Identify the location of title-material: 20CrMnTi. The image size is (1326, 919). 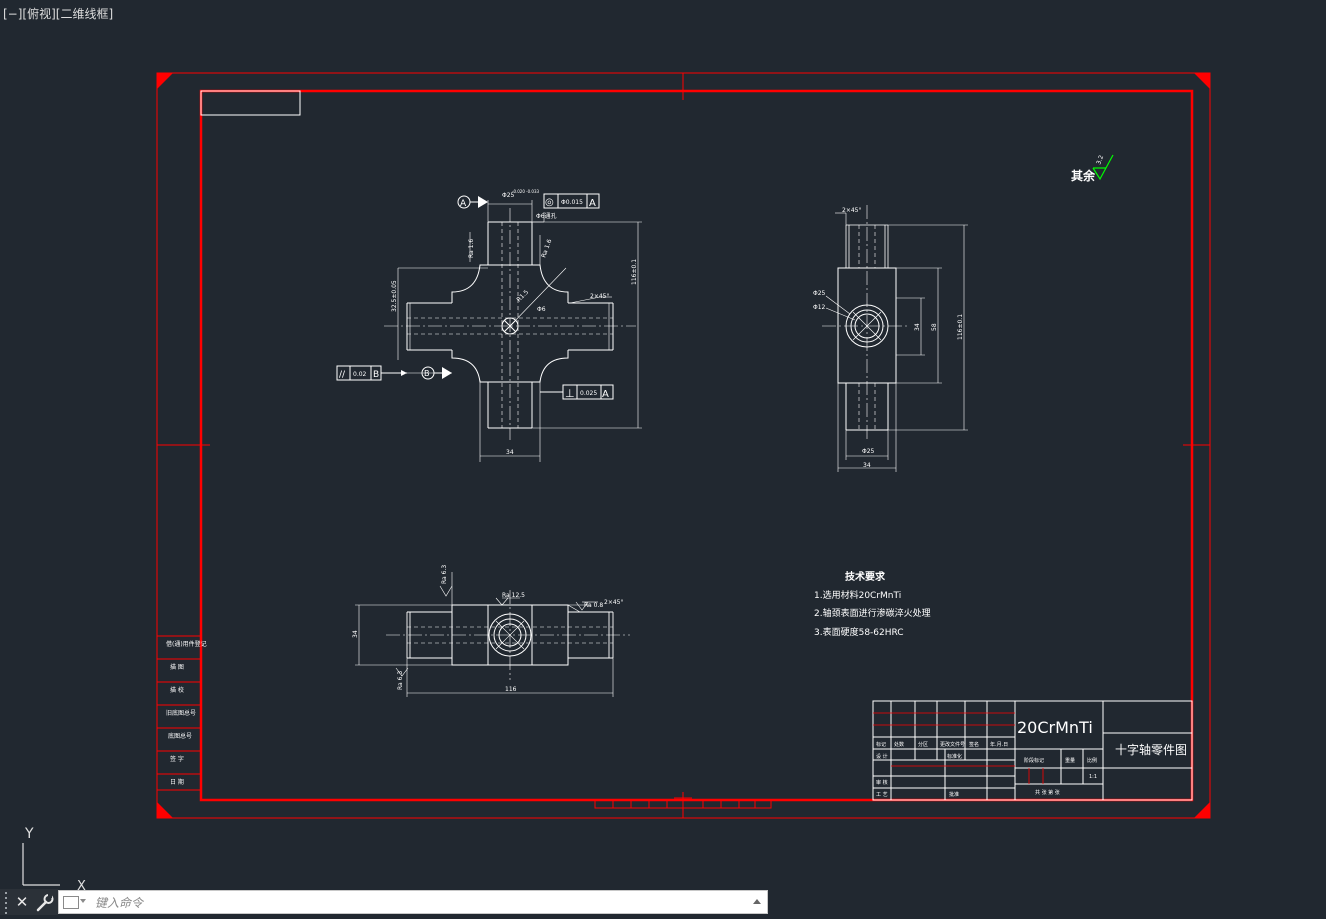
(1055, 727).